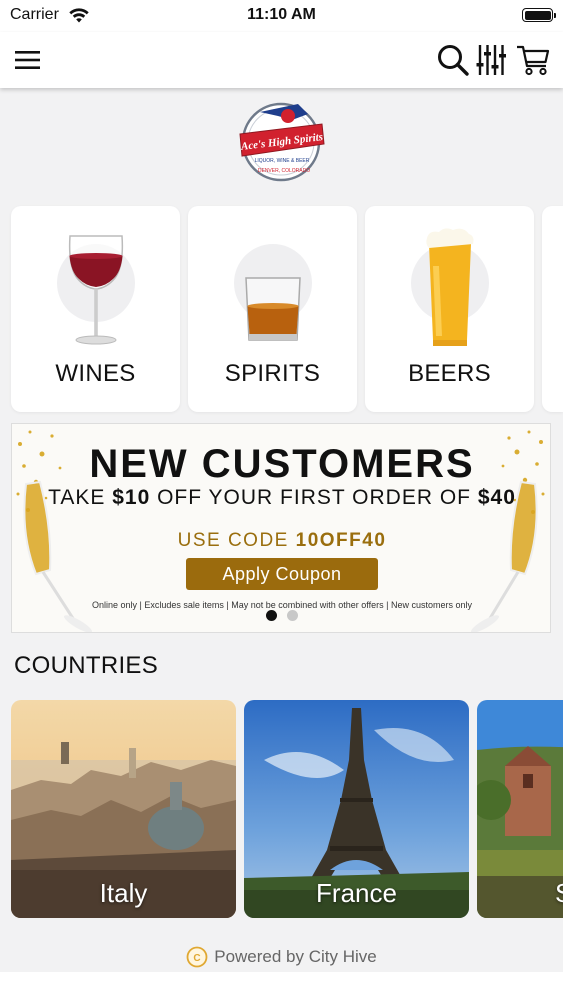  Describe the element at coordinates (282, 497) in the screenshot. I see `promo-subtitle: TAKE $10 OFF YOUR FIRST ORDER OF $40` at that location.